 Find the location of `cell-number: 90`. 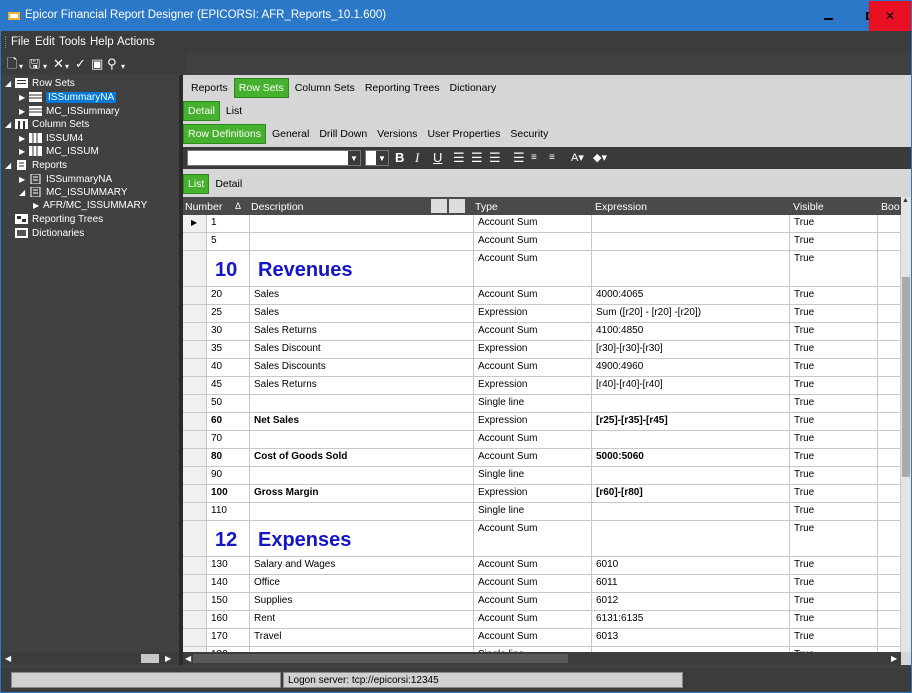

cell-number: 90 is located at coordinates (228, 475).